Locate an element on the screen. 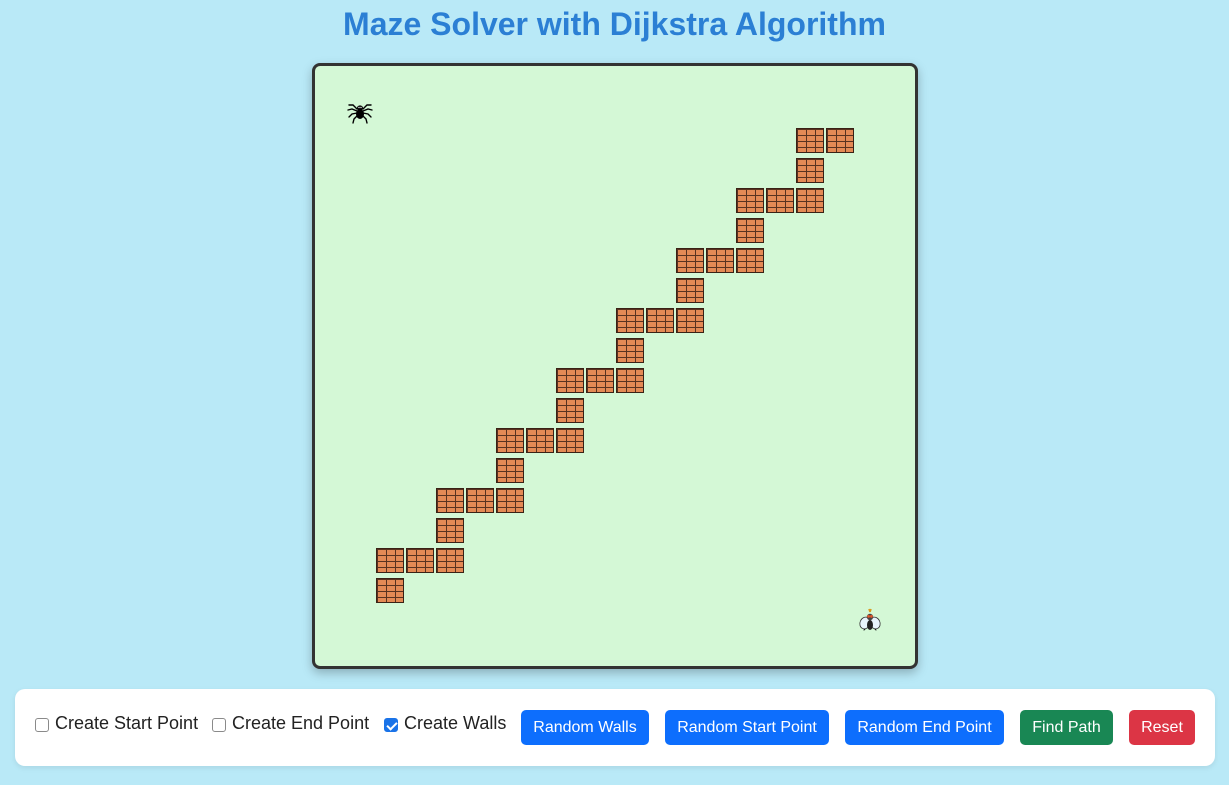  fly-icon is located at coordinates (870, 621).